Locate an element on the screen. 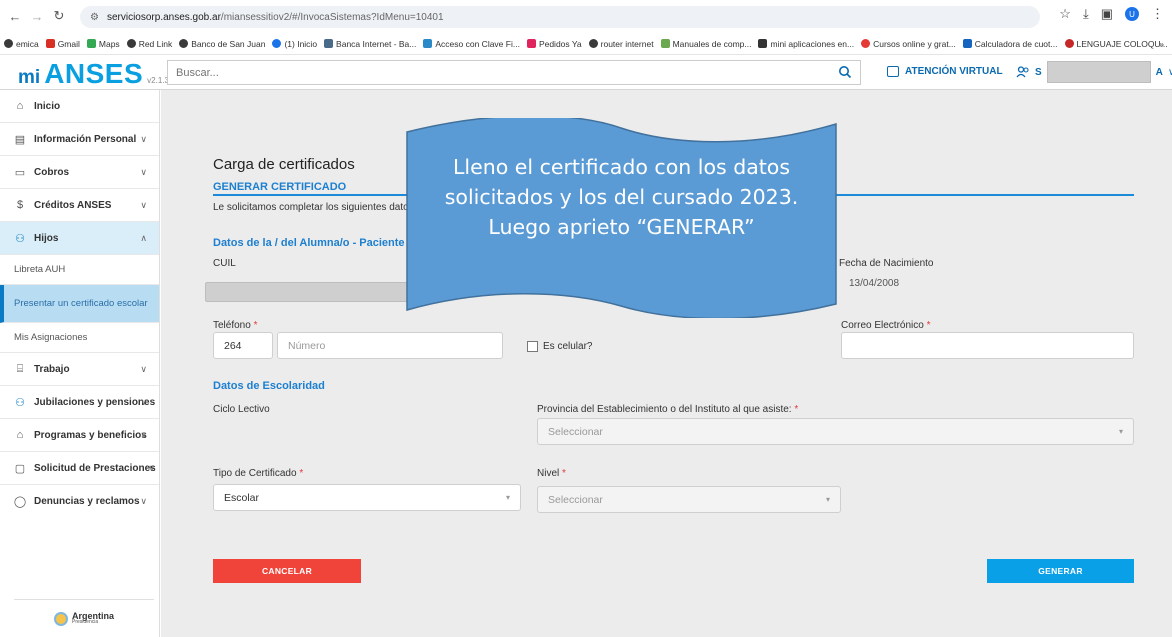  id-card-icon: ▤ is located at coordinates (20, 139).